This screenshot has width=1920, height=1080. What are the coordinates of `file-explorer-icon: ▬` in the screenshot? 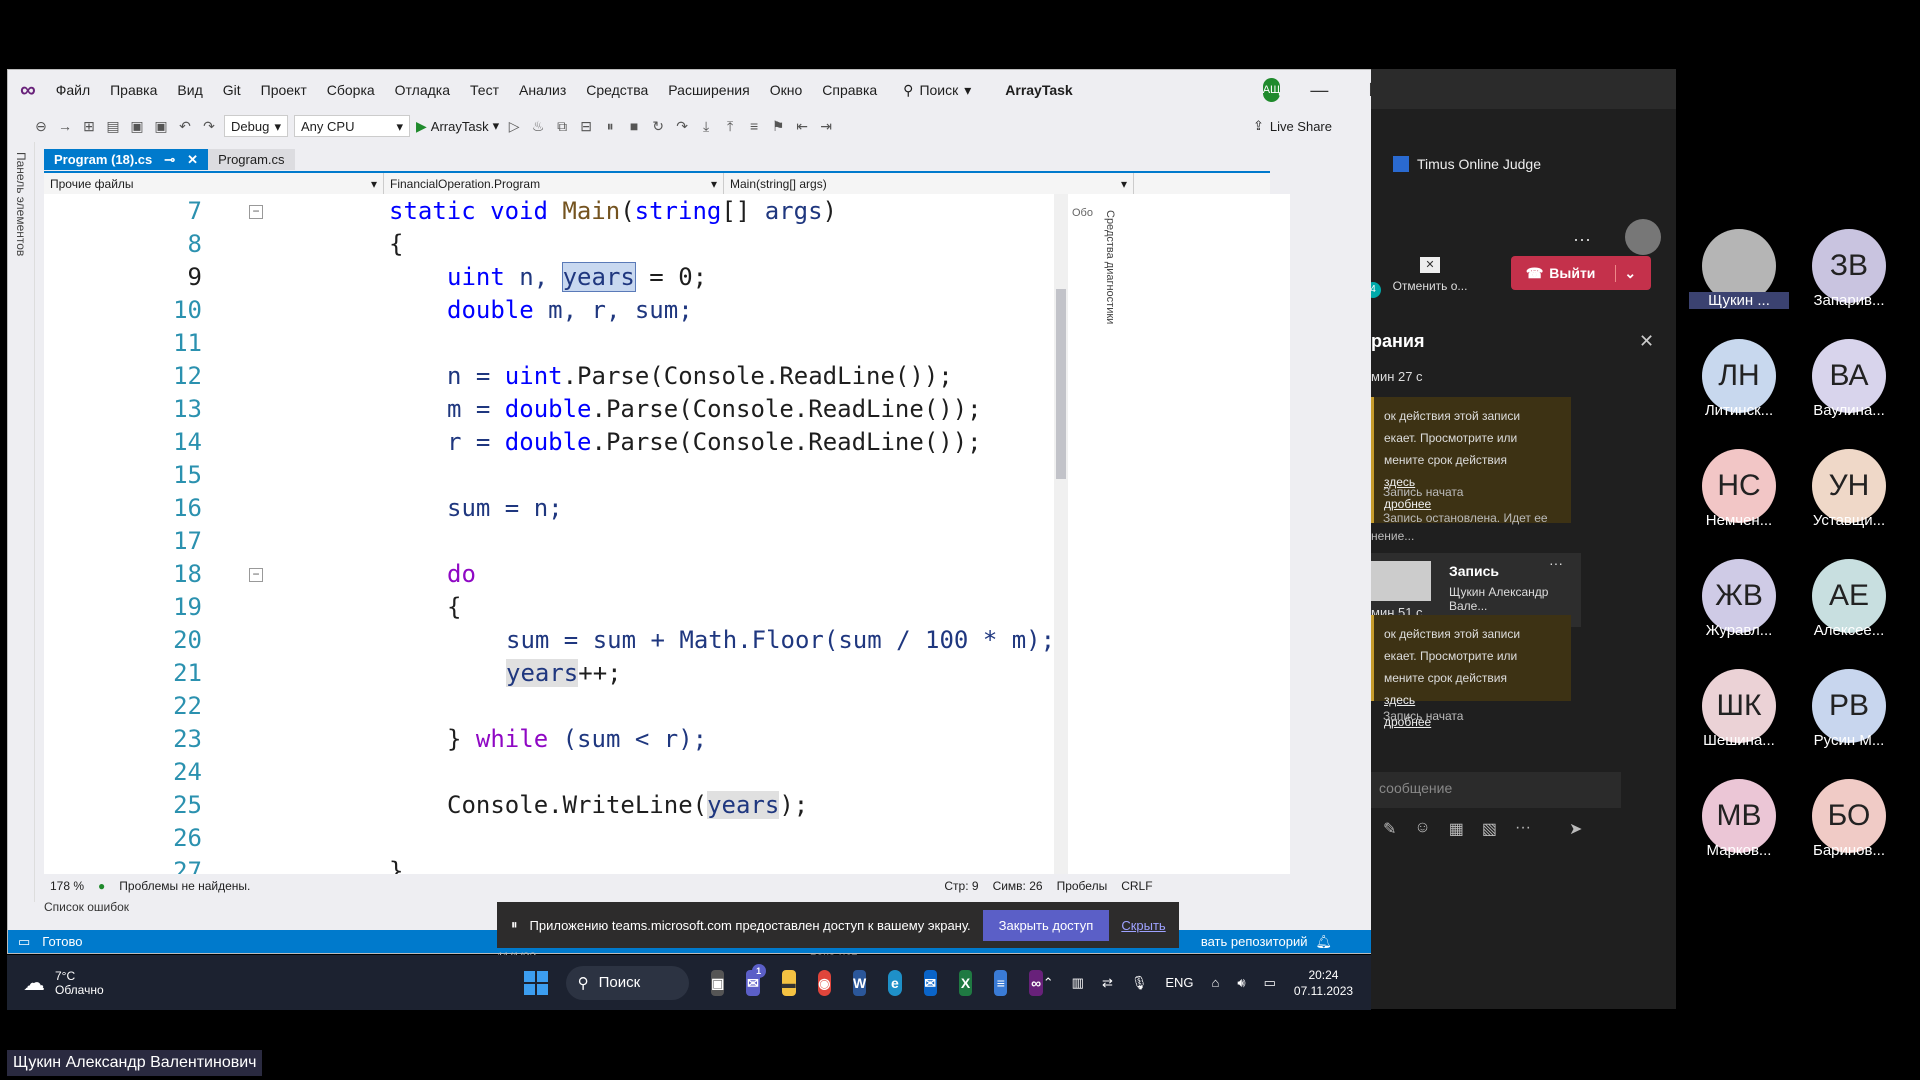 It's located at (788, 982).